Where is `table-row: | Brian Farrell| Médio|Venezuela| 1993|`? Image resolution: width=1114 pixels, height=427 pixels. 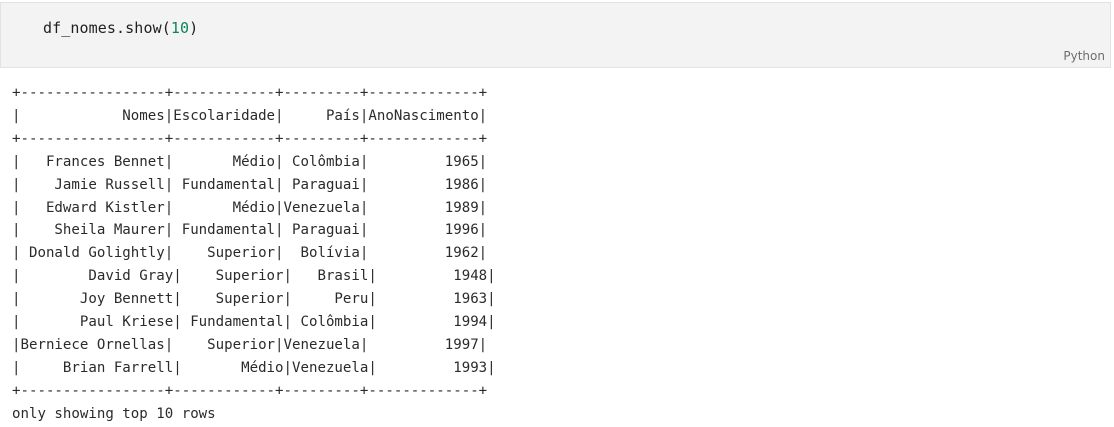 table-row: | Brian Farrell| Médio|Venezuela| 1993| is located at coordinates (254, 367).